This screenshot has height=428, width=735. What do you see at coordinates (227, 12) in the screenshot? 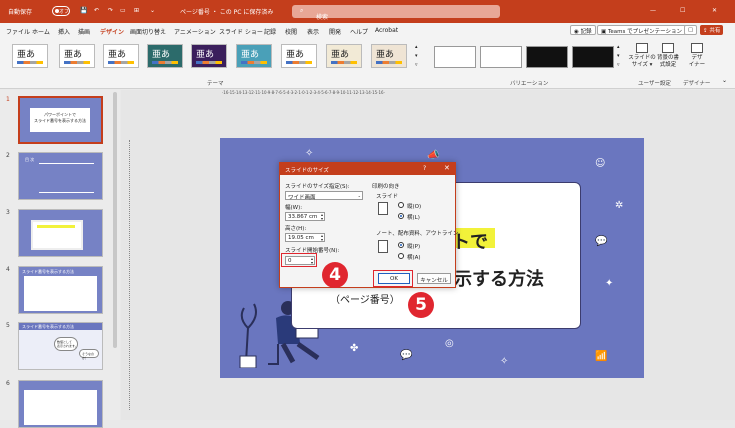
I see `file-name: ページ番号 ・ この PC に保存済み` at bounding box center [227, 12].